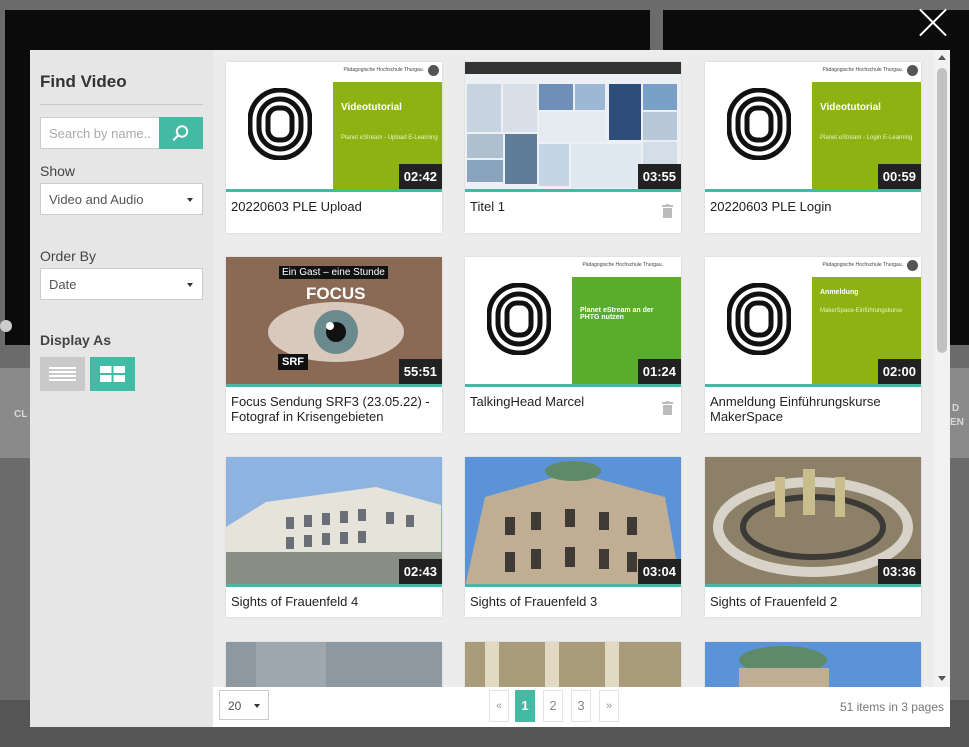 This screenshot has width=969, height=747. I want to click on show-label: Show, so click(58, 171).